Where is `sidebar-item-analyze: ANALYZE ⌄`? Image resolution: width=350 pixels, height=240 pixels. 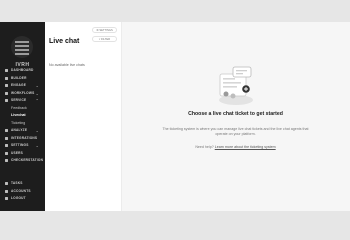
sidebar-item-analyze: ANALYZE ⌄ is located at coordinates (22, 131).